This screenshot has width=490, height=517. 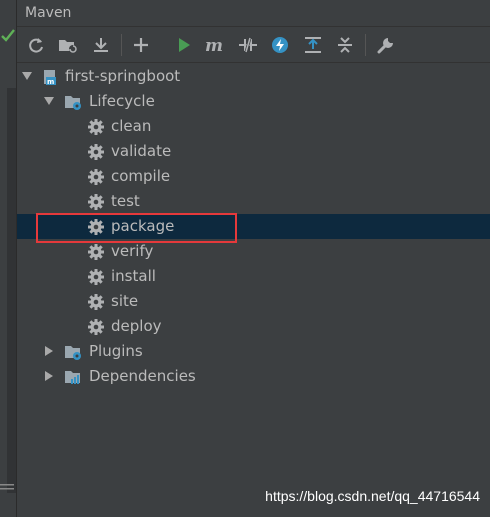 I want to click on execute-goal-button: m, so click(x=215, y=45).